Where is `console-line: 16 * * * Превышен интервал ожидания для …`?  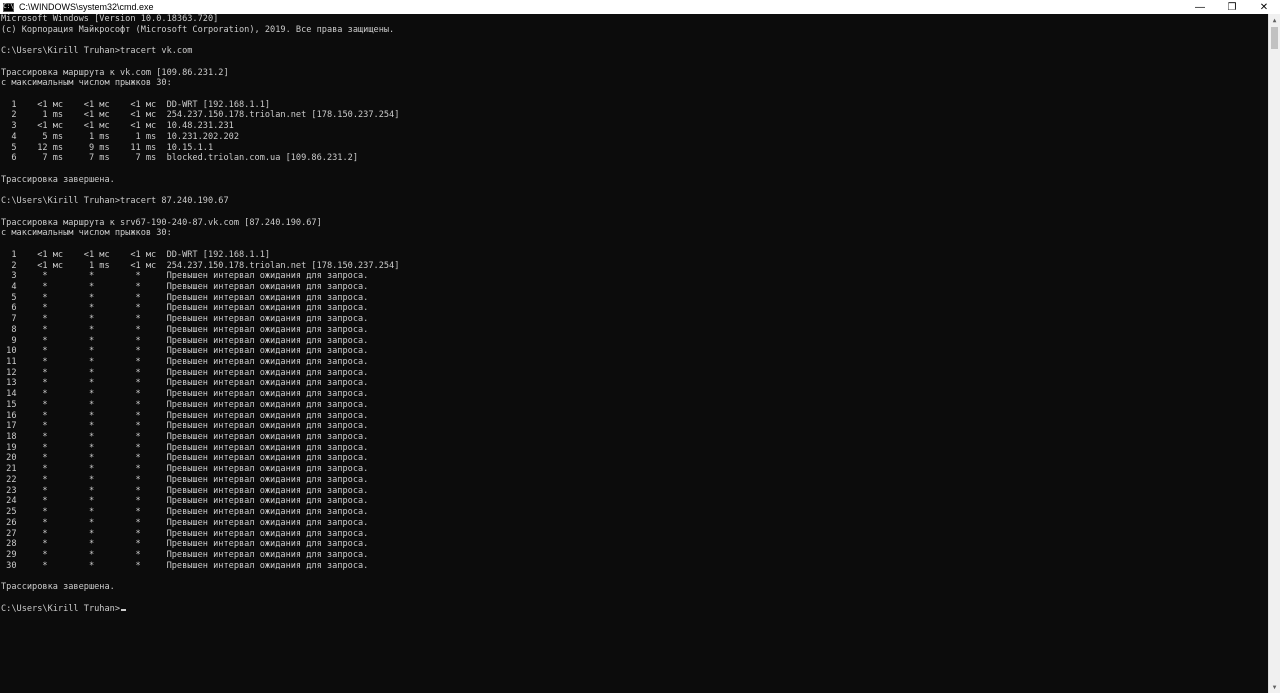
console-line: 16 * * * Превышен интервал ожидания для … is located at coordinates (185, 415).